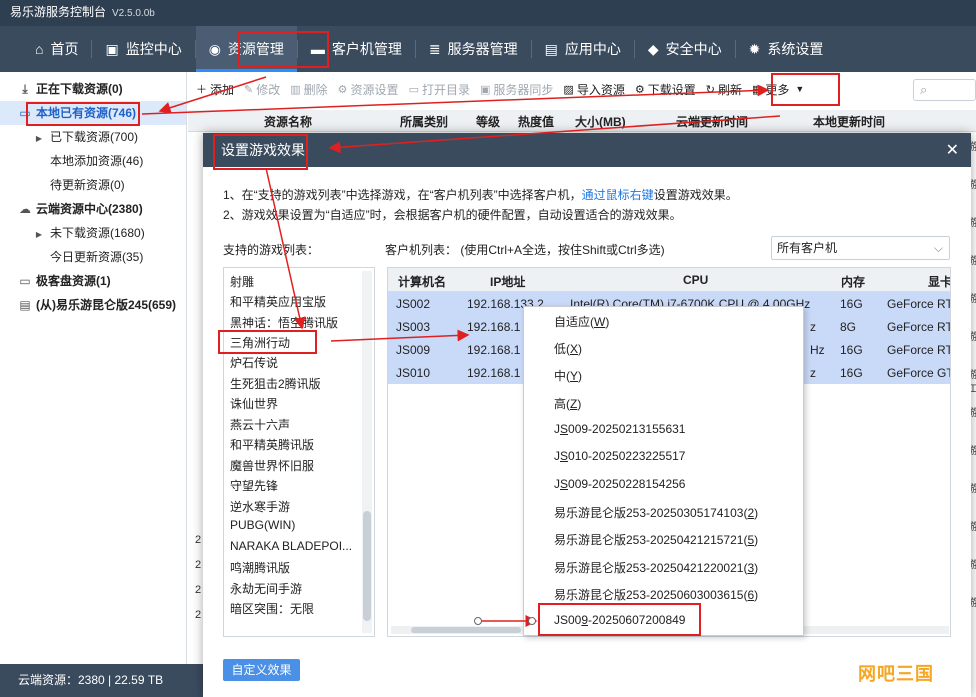 Image resolution: width=976 pixels, height=697 pixels. I want to click on game-item: 射雕, so click(242, 281).